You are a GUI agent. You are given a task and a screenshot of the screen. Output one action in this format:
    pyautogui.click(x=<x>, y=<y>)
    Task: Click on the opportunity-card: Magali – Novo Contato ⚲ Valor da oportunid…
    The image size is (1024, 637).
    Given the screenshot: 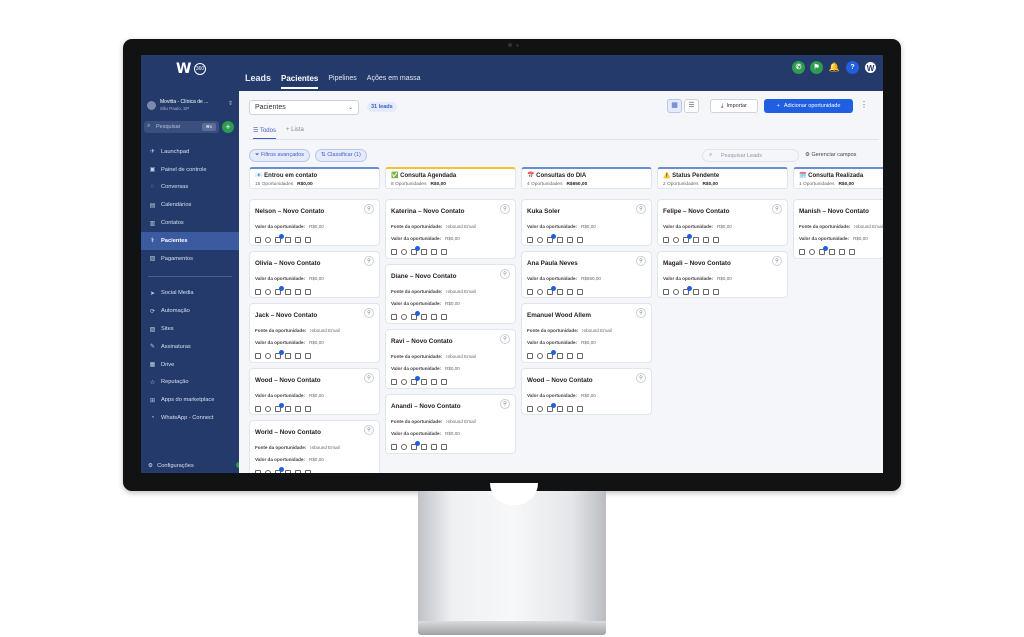 What is the action you would take?
    pyautogui.click(x=722, y=274)
    